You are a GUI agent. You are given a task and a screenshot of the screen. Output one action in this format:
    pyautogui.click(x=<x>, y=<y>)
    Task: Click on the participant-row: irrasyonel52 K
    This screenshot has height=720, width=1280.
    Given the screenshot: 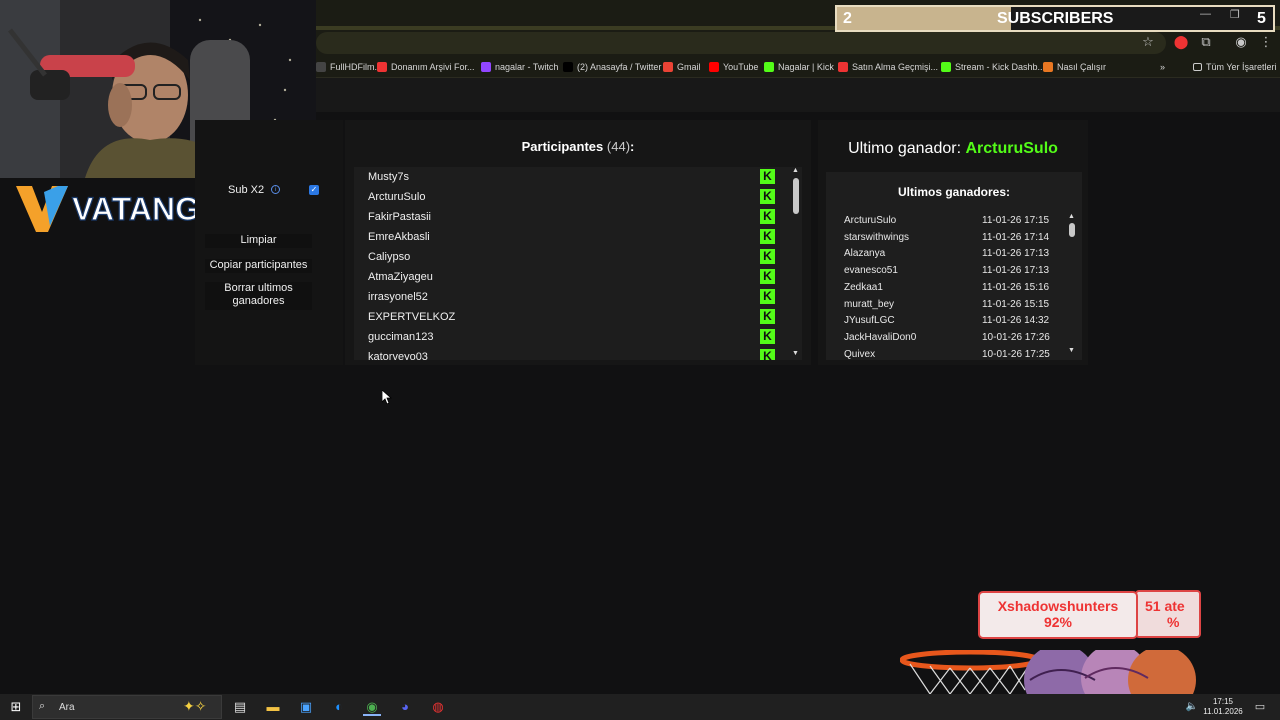 What is the action you would take?
    pyautogui.click(x=569, y=297)
    